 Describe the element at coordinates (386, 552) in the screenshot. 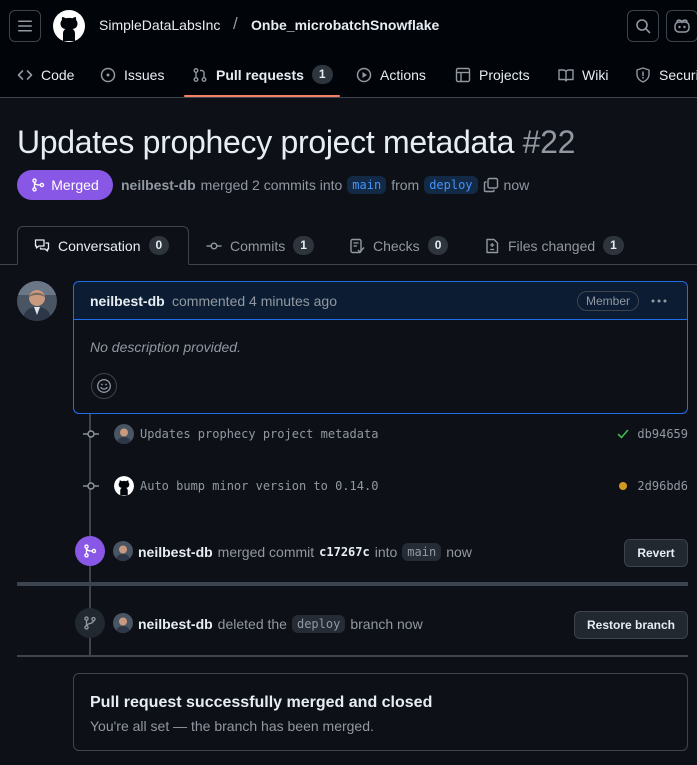

I see `merge-text-2: into` at that location.